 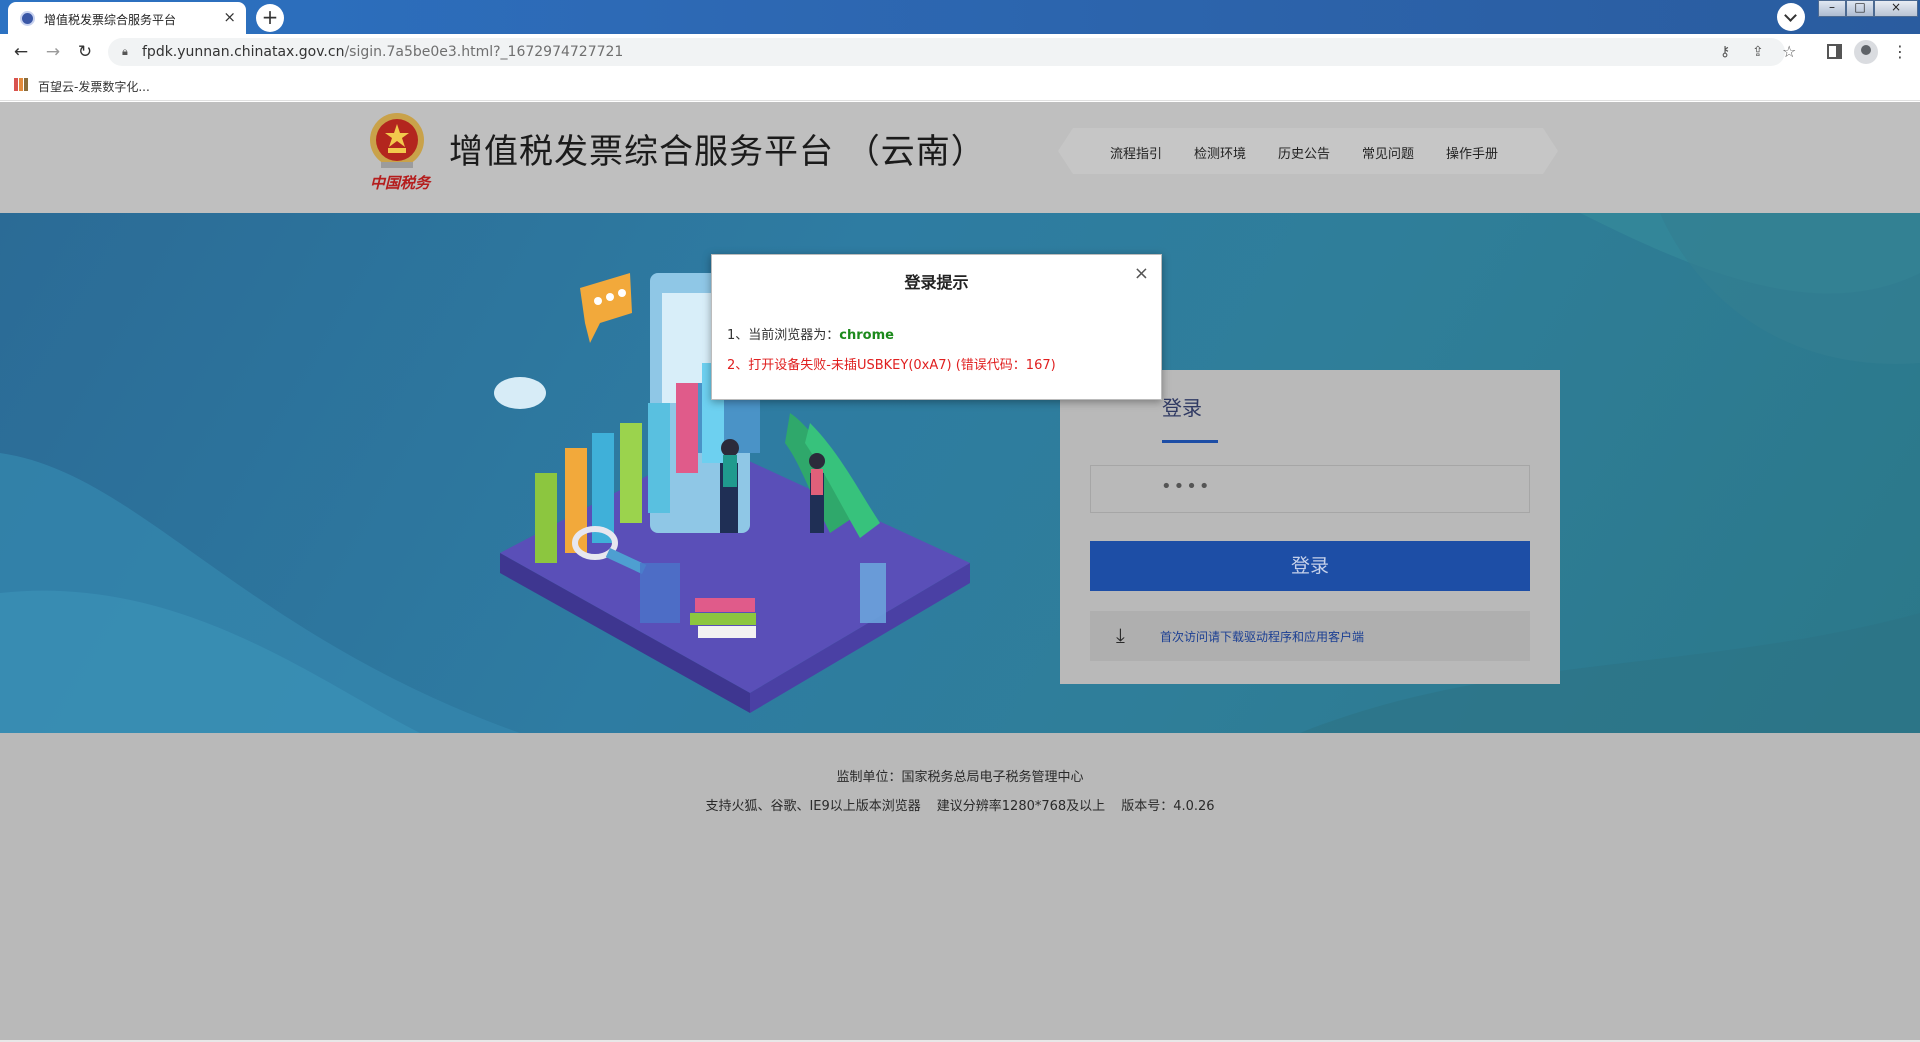 I want to click on site-favicon-icon, so click(x=27, y=18).